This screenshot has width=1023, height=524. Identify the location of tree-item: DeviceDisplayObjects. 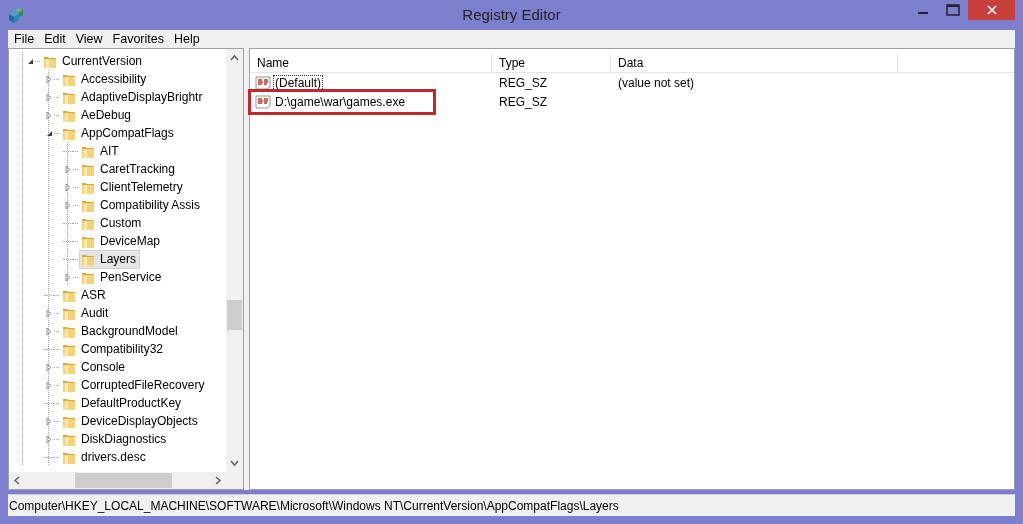
(131, 421).